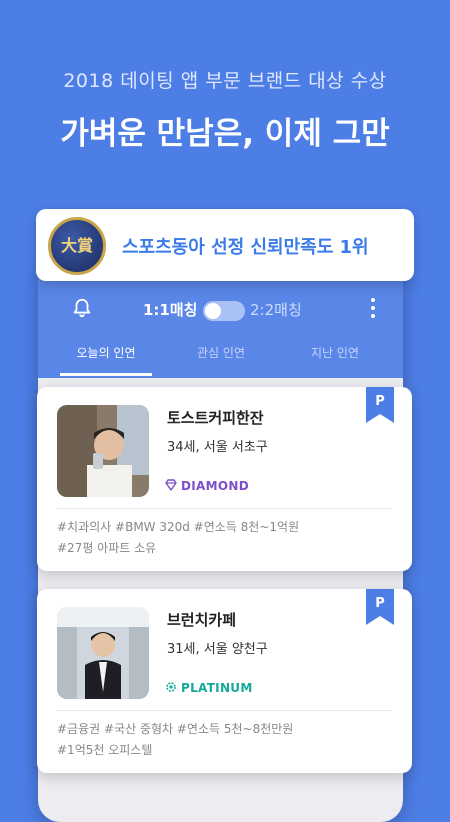  I want to click on profile-tags: #금융권 #국산 중형차 #연소득 5천~8천만원 #1억5천 오피스텔, so click(227, 740).